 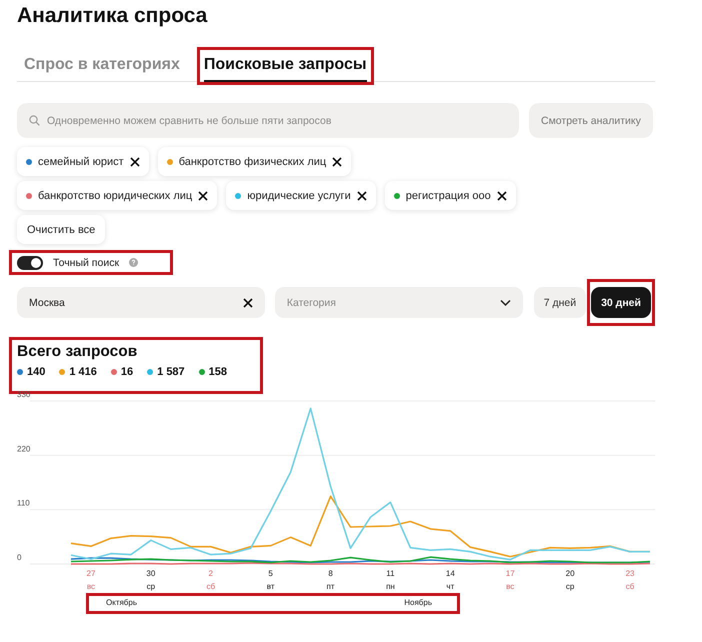 I want to click on x-tick-label: 17, so click(x=510, y=573).